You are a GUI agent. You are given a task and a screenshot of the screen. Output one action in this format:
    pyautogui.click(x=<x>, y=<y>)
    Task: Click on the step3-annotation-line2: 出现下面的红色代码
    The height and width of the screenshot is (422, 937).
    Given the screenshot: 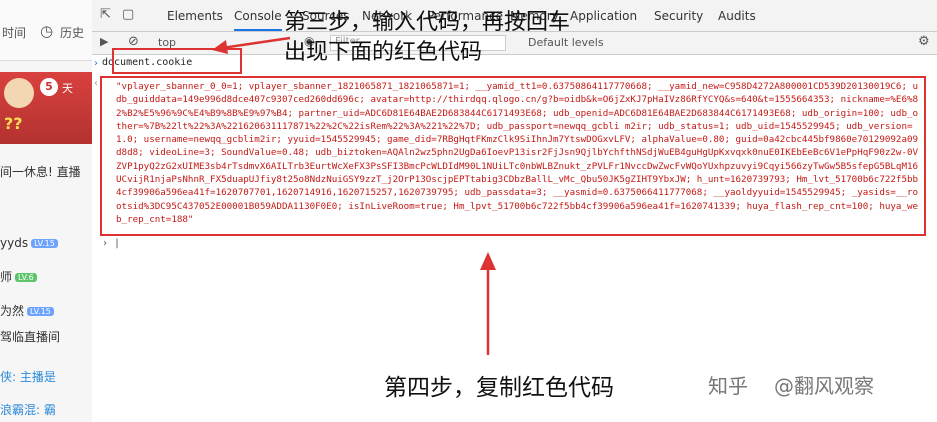 What is the action you would take?
    pyautogui.click(x=383, y=52)
    